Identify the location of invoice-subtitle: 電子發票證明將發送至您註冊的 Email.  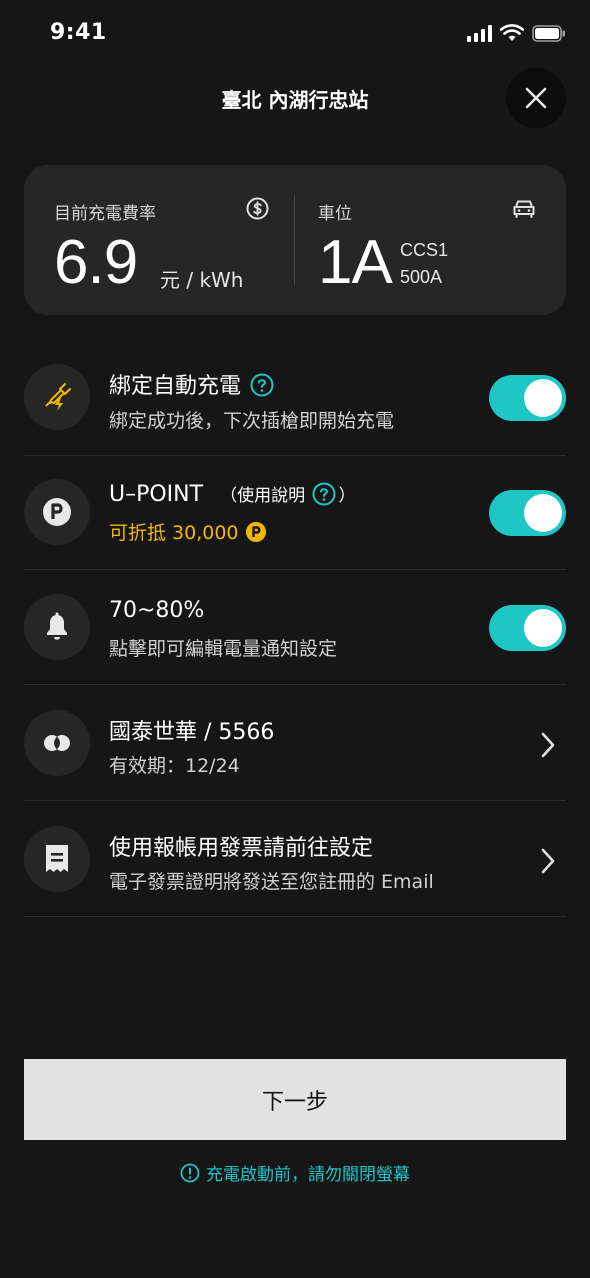
(271, 882).